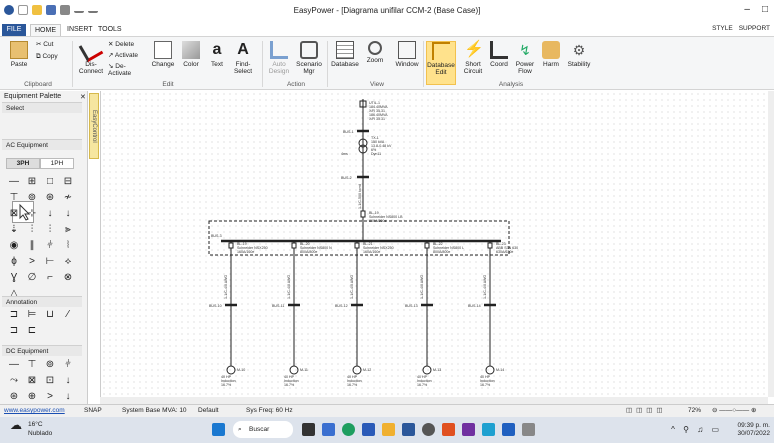 This screenshot has width=774, height=443. What do you see at coordinates (14, 214) in the screenshot?
I see `palette-symbol-icon: ⊠` at bounding box center [14, 214].